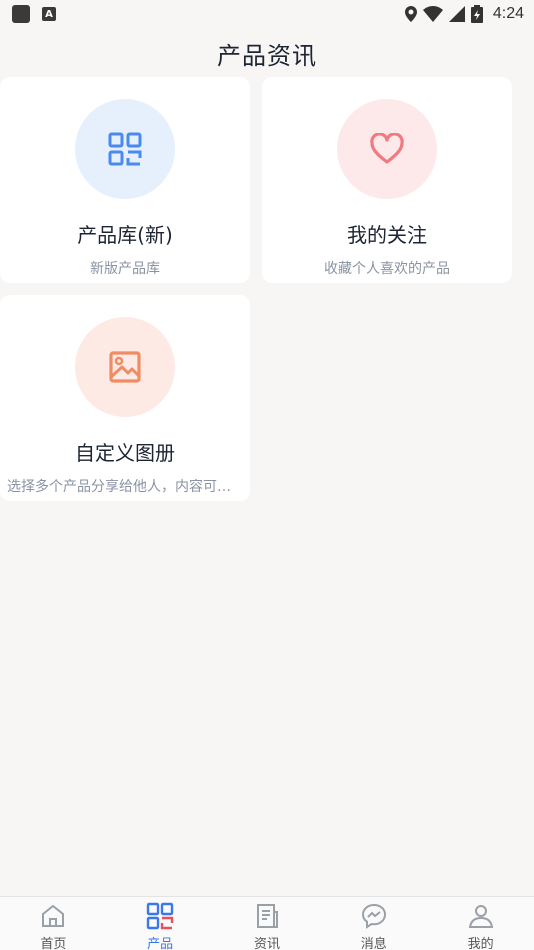  I want to click on battery-icon, so click(476, 14).